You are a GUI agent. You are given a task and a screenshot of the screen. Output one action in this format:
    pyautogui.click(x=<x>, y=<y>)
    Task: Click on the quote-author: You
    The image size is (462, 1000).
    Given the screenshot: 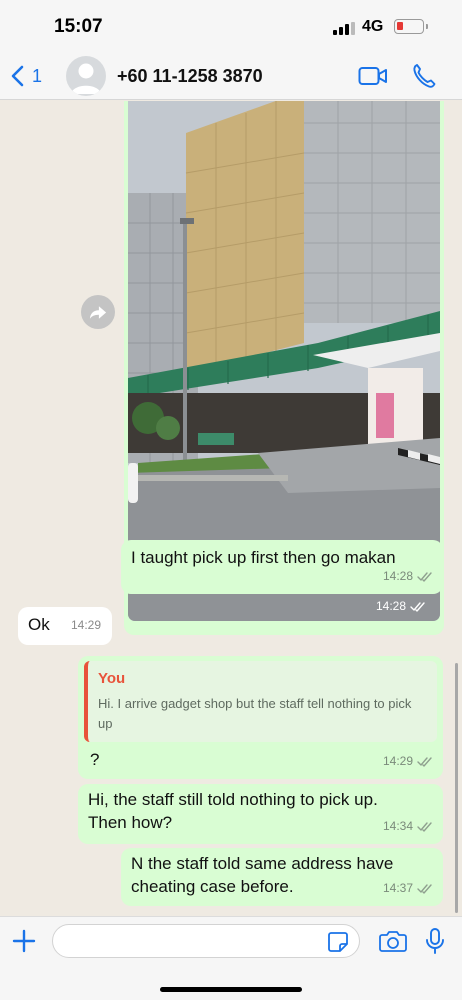 What is the action you would take?
    pyautogui.click(x=112, y=678)
    